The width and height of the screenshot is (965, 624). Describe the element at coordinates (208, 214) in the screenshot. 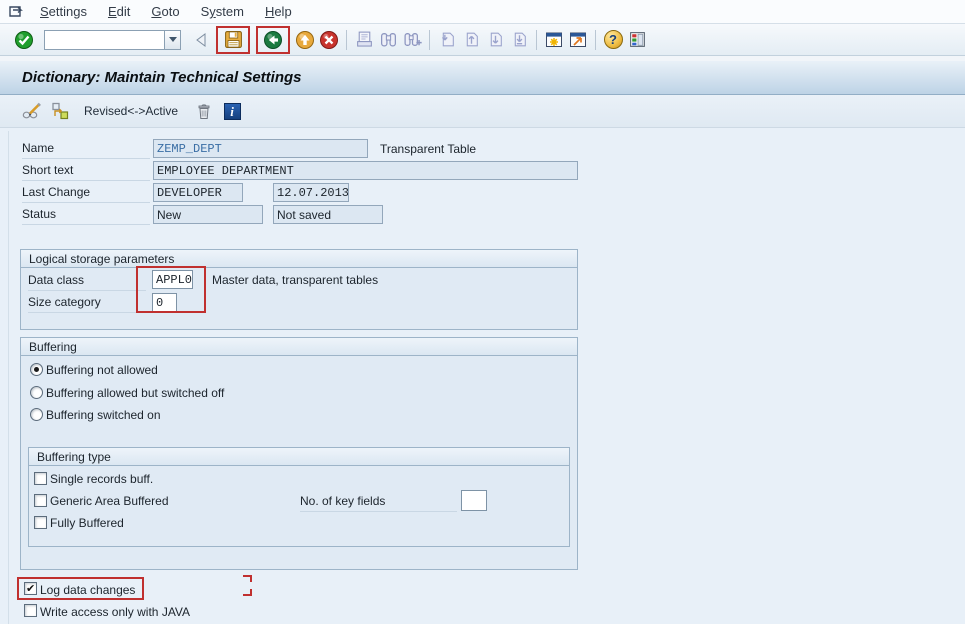

I see `status-field: New` at that location.